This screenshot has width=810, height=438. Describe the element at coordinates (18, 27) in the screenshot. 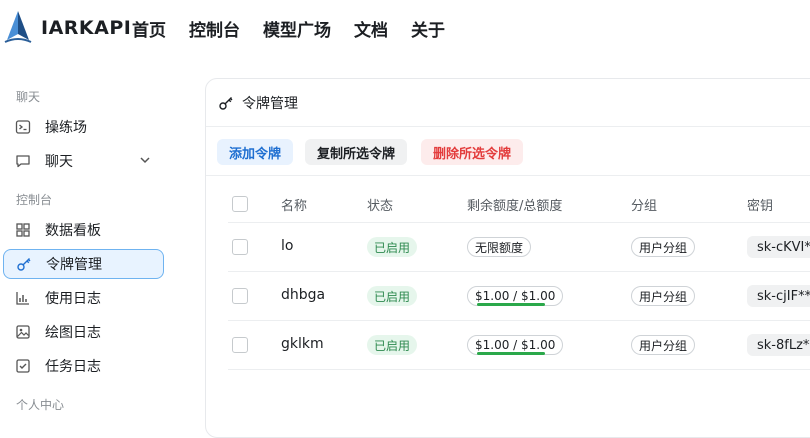

I see `logo-icon` at that location.